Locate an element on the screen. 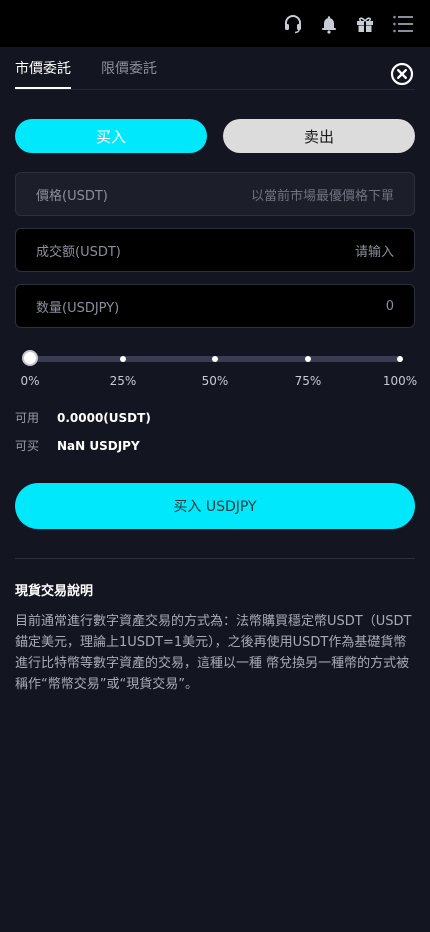  available-balance-row: 可用 0.0000(USDT) is located at coordinates (83, 417).